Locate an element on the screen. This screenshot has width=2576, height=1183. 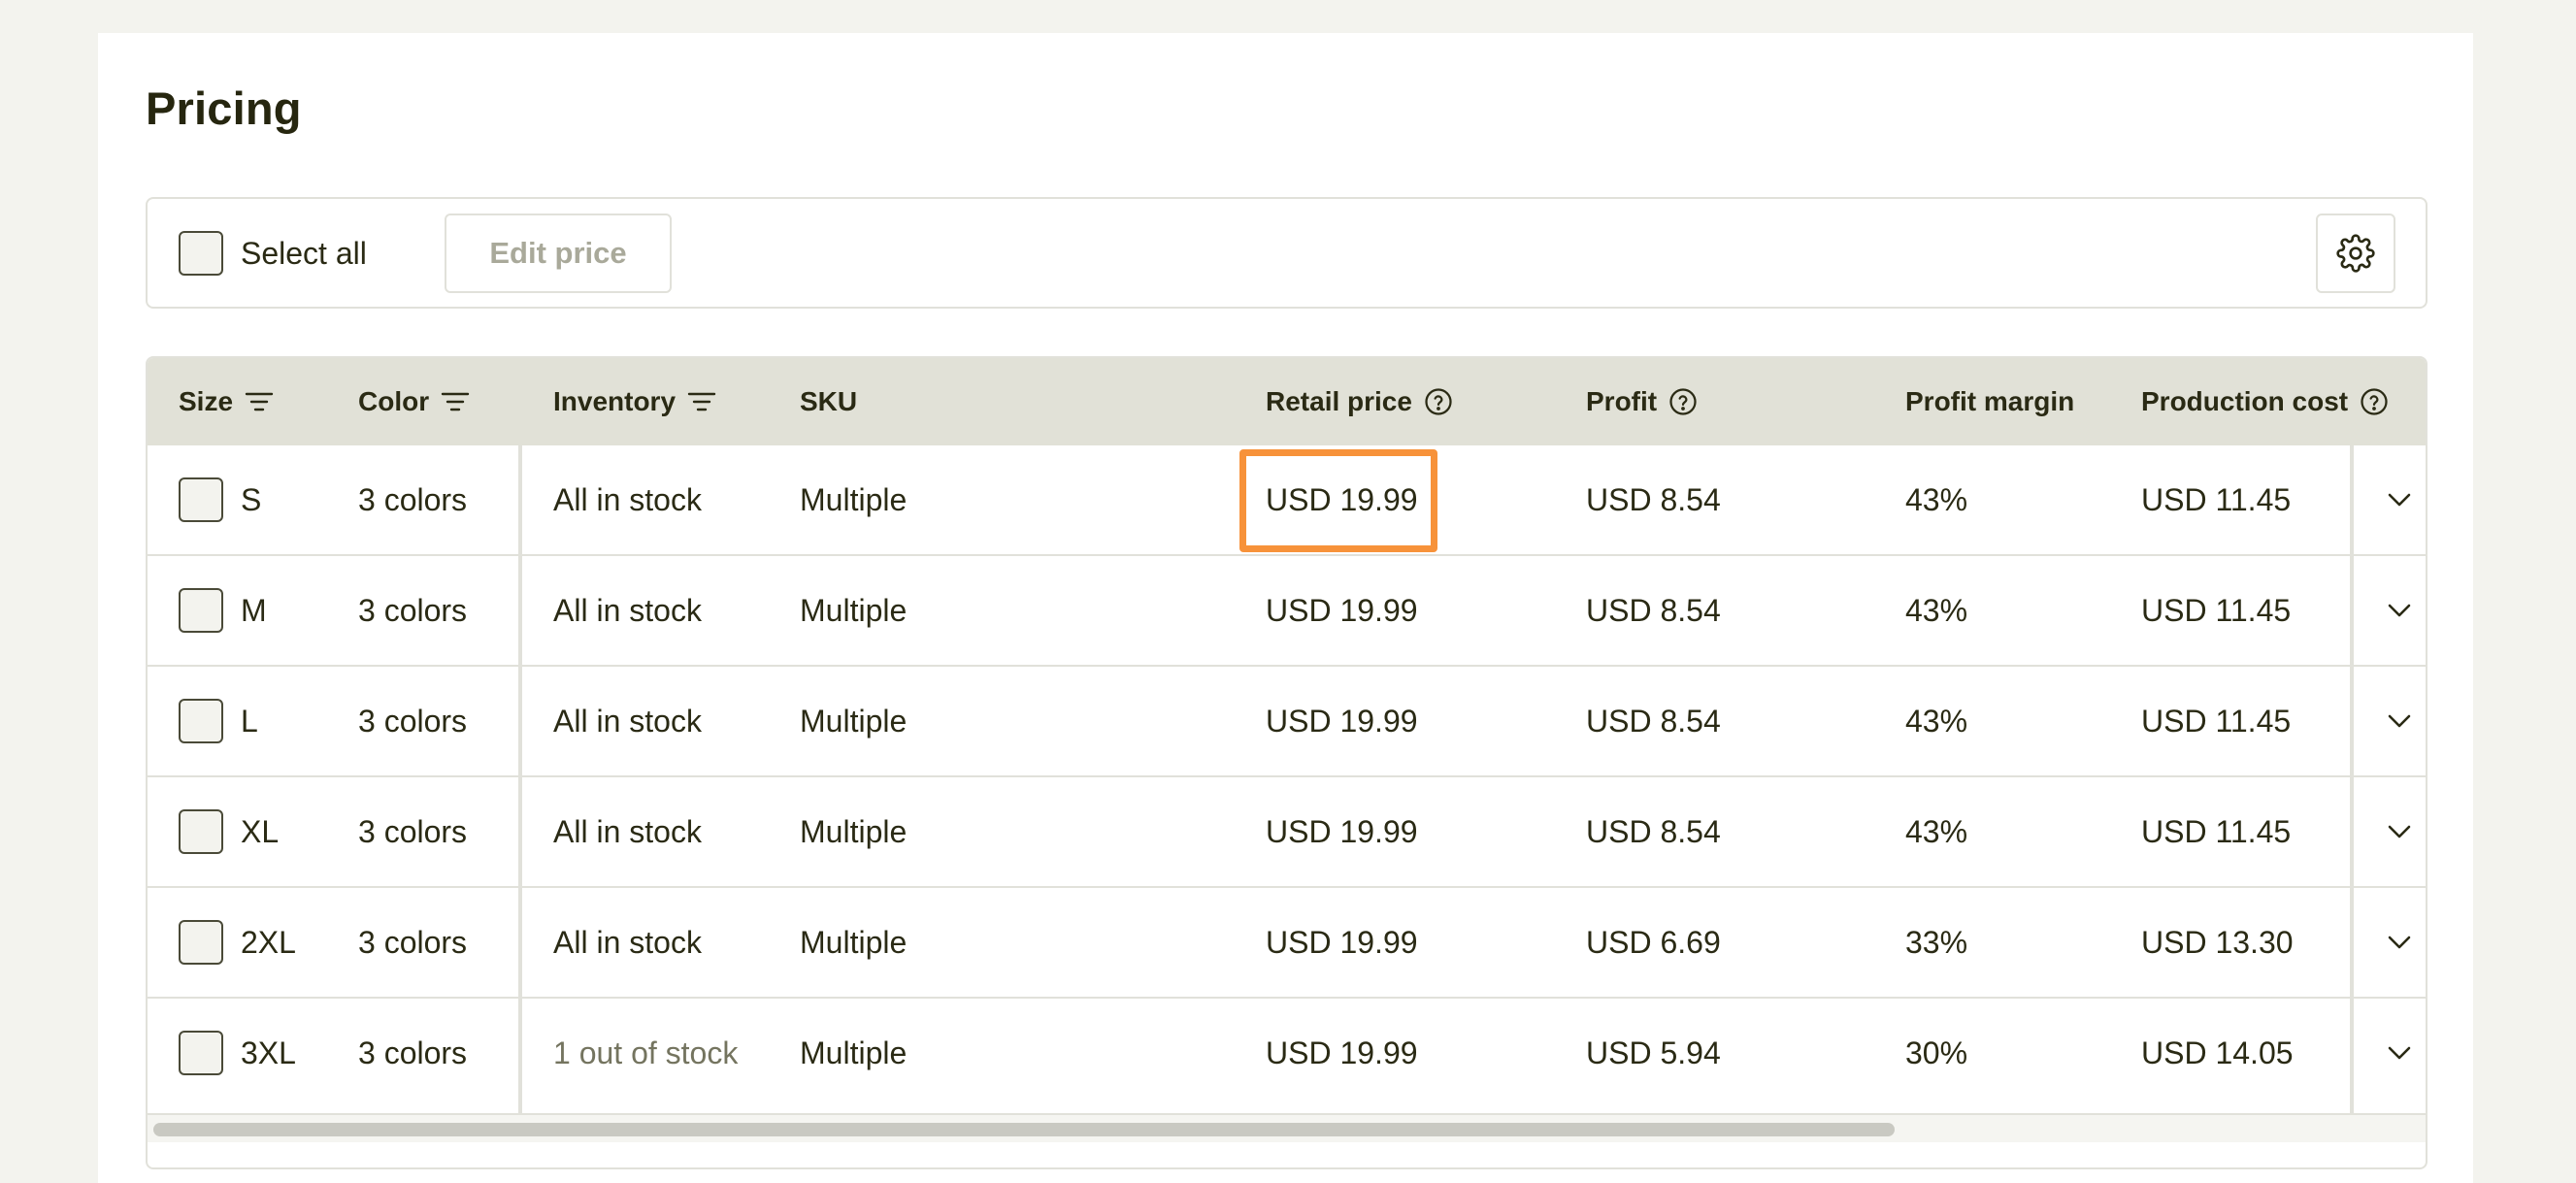
column-header-size-label: Size is located at coordinates (206, 401).